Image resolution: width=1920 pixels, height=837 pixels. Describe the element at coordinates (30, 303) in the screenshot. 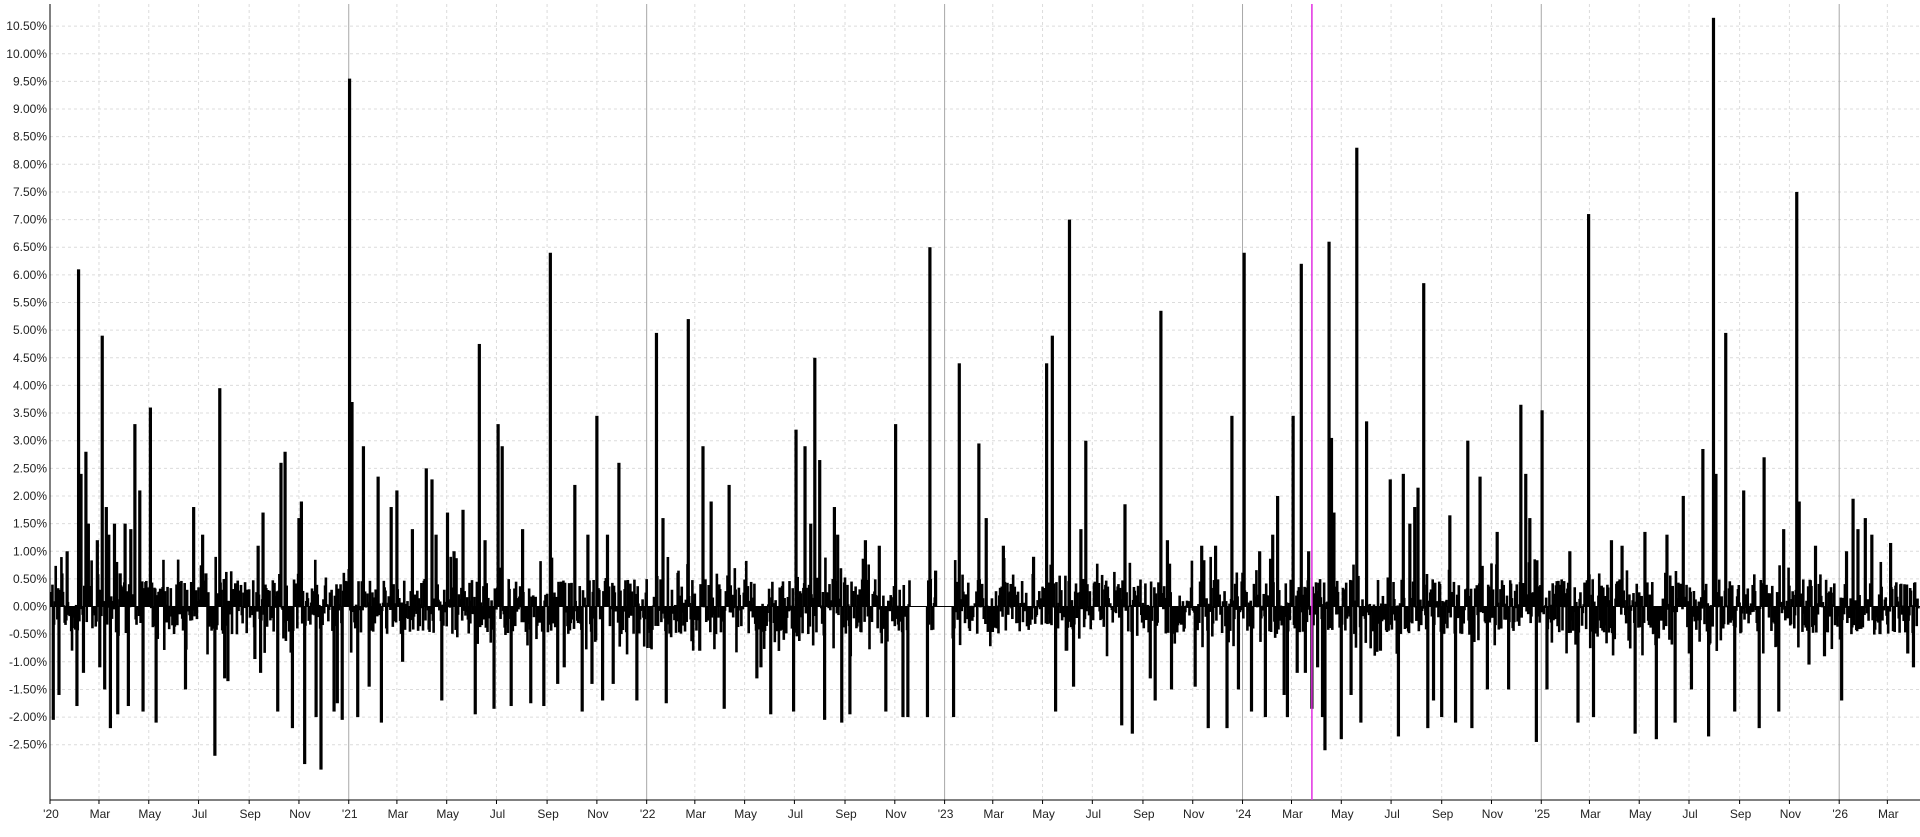

I see `y-tick-label: 5.50%` at that location.